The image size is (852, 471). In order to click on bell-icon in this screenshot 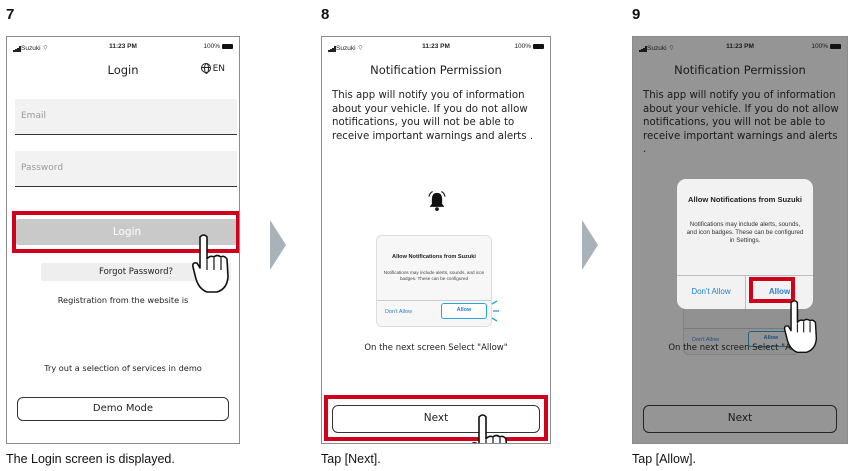, I will do `click(437, 200)`.